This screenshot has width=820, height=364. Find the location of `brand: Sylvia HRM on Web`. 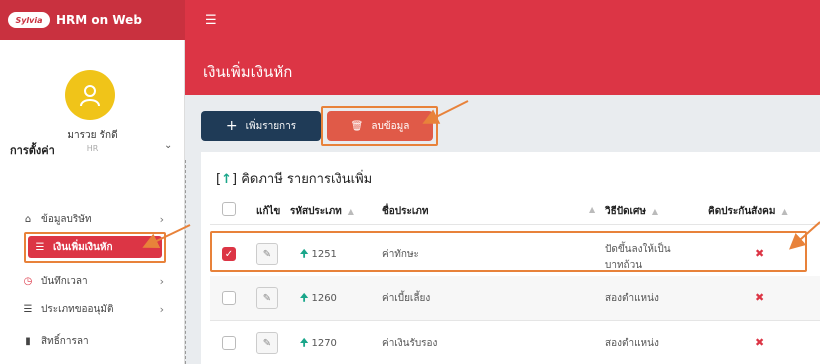

brand: Sylvia HRM on Web is located at coordinates (92, 20).